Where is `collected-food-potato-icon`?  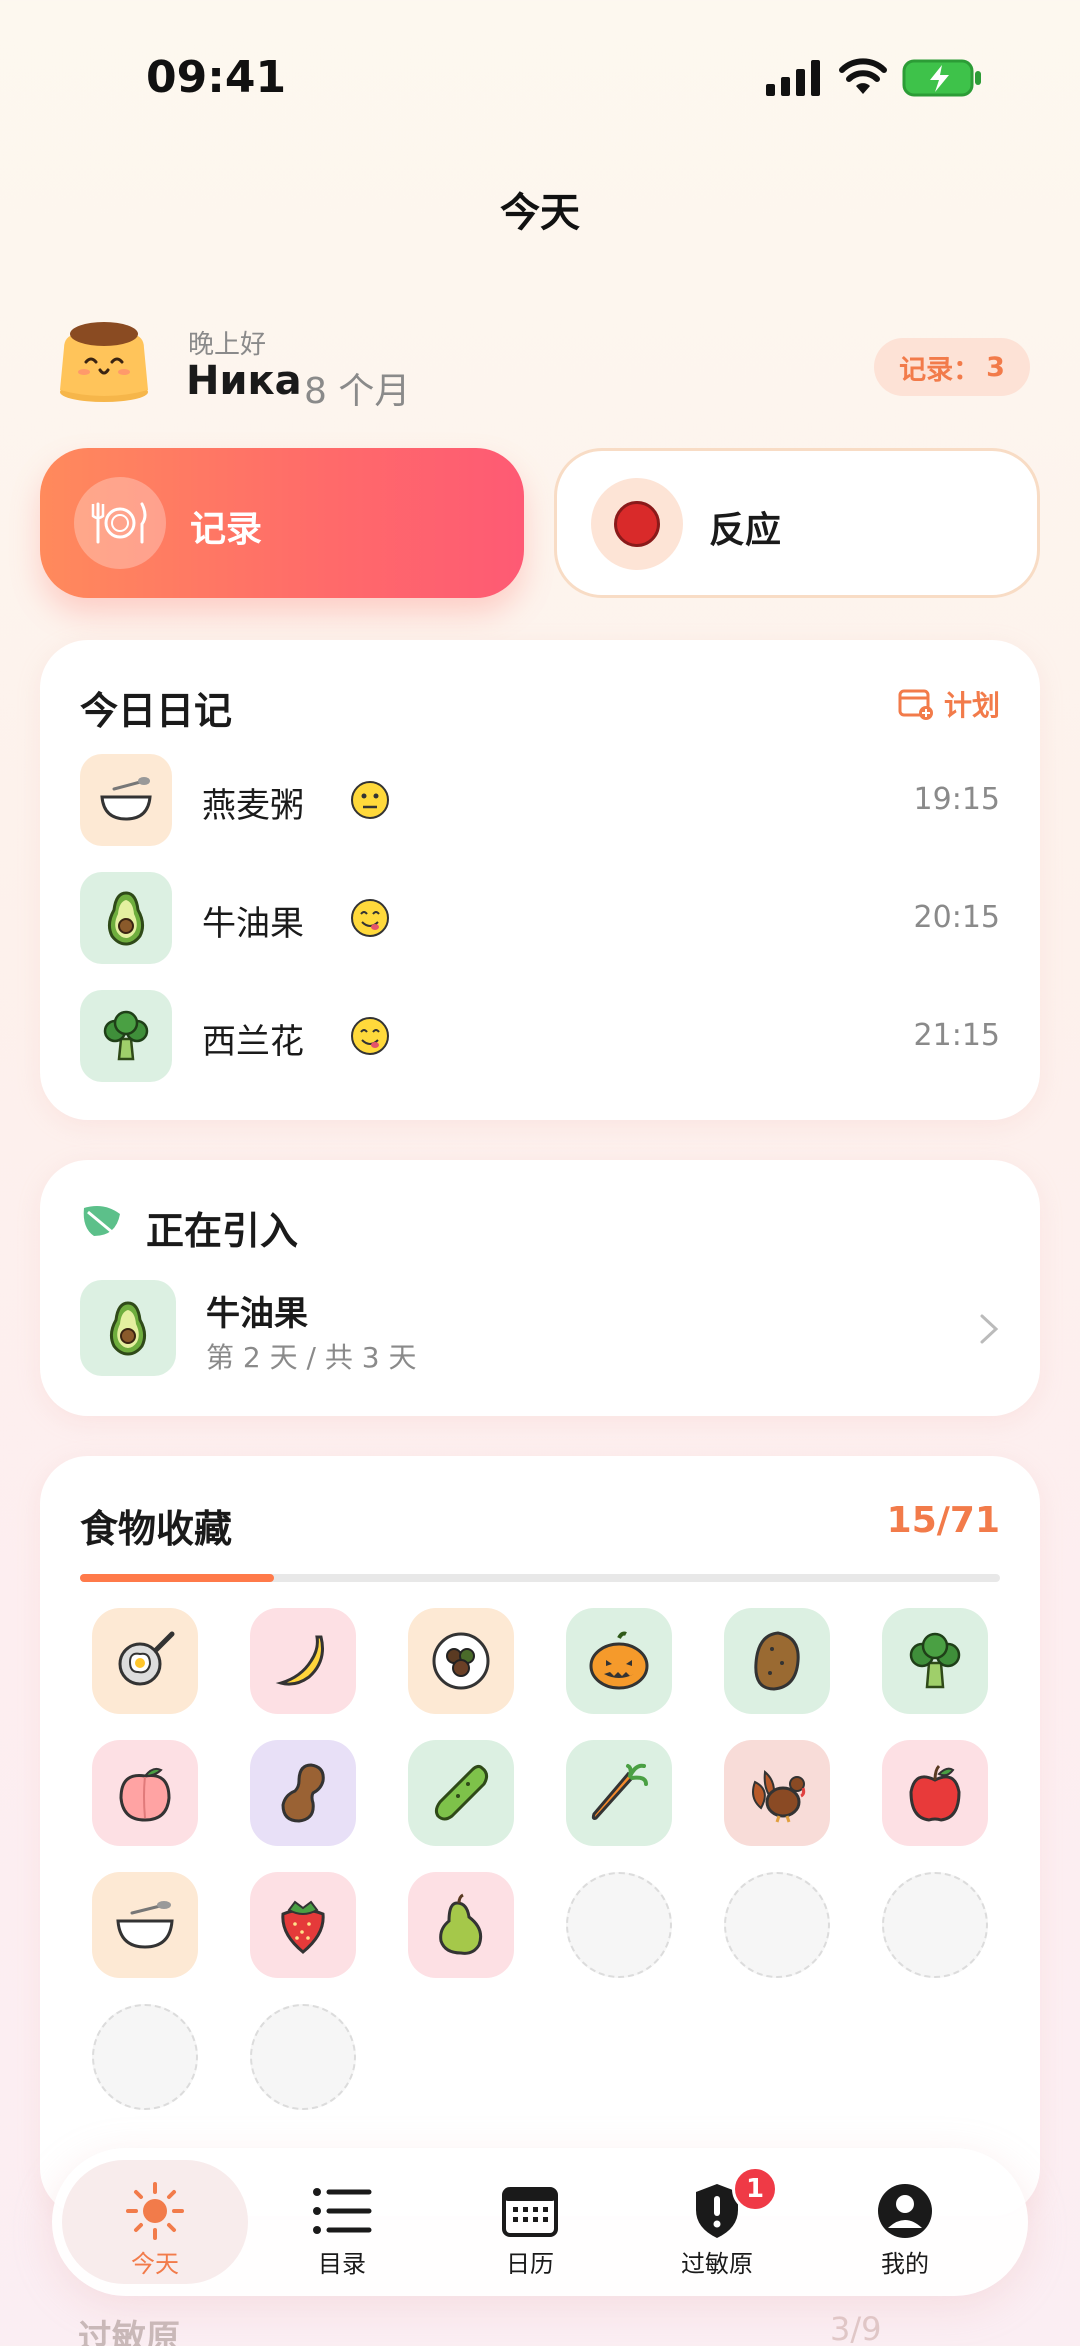 collected-food-potato-icon is located at coordinates (777, 1661).